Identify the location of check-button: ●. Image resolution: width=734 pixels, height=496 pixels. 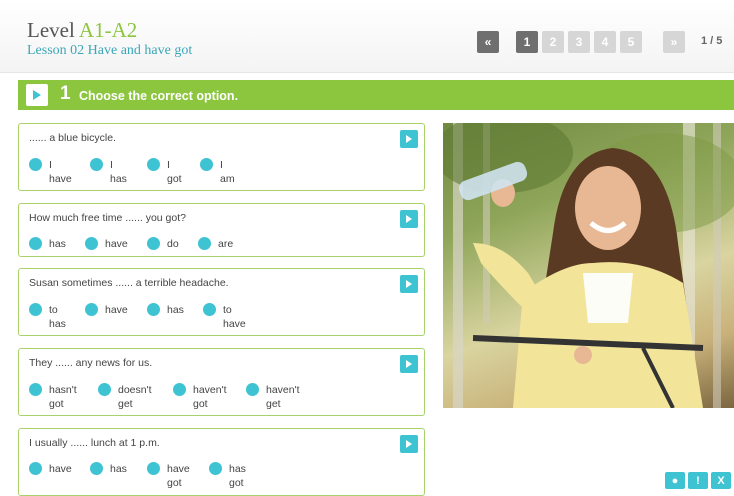
(675, 480).